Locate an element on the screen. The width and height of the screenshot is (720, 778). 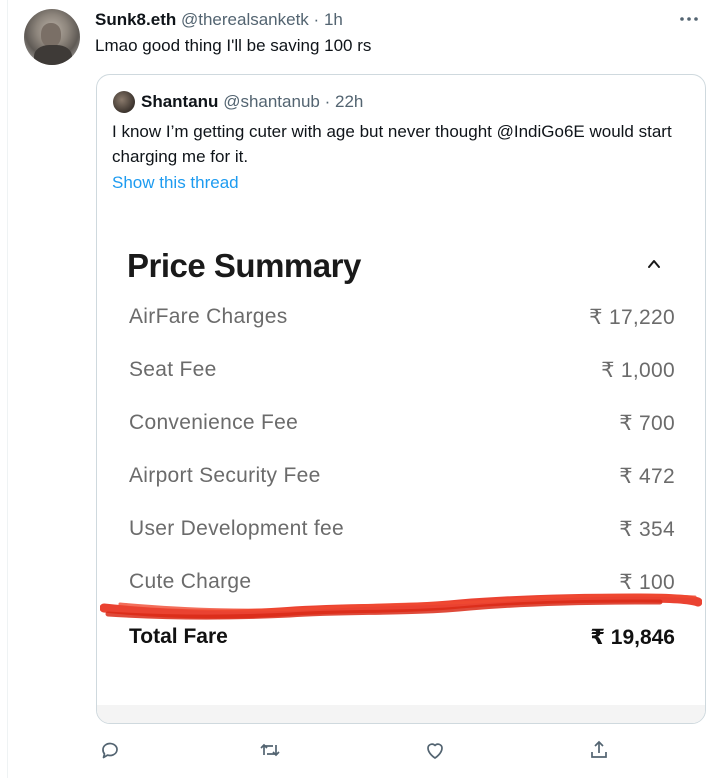
tweet-header: Sunk8.eth @therealsanketk · 1h is located at coordinates (219, 20).